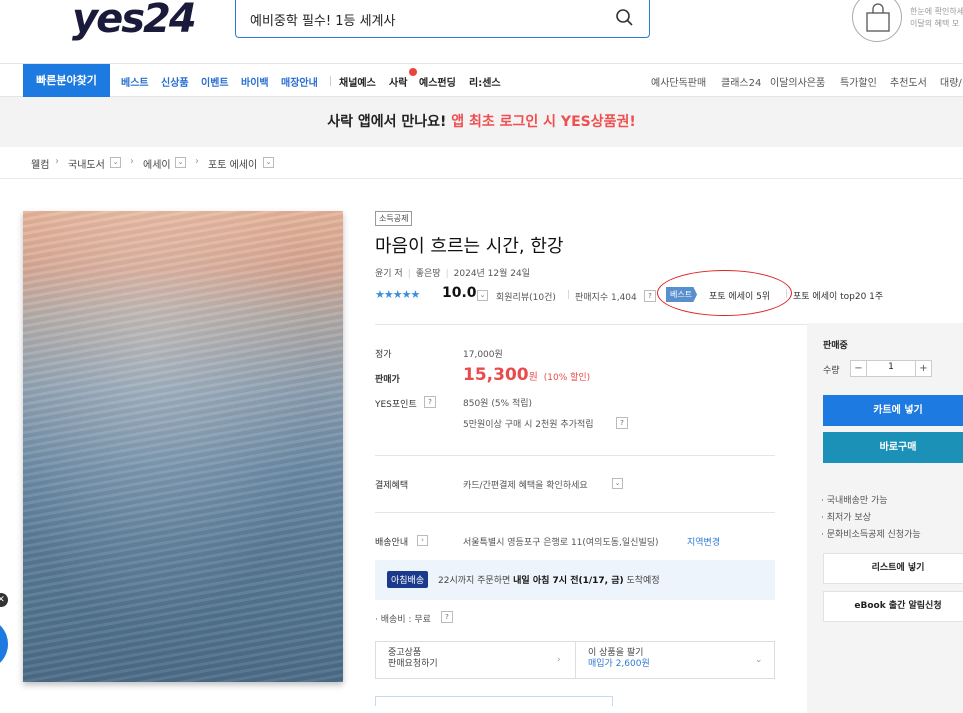  I want to click on search-icon, so click(625, 18).